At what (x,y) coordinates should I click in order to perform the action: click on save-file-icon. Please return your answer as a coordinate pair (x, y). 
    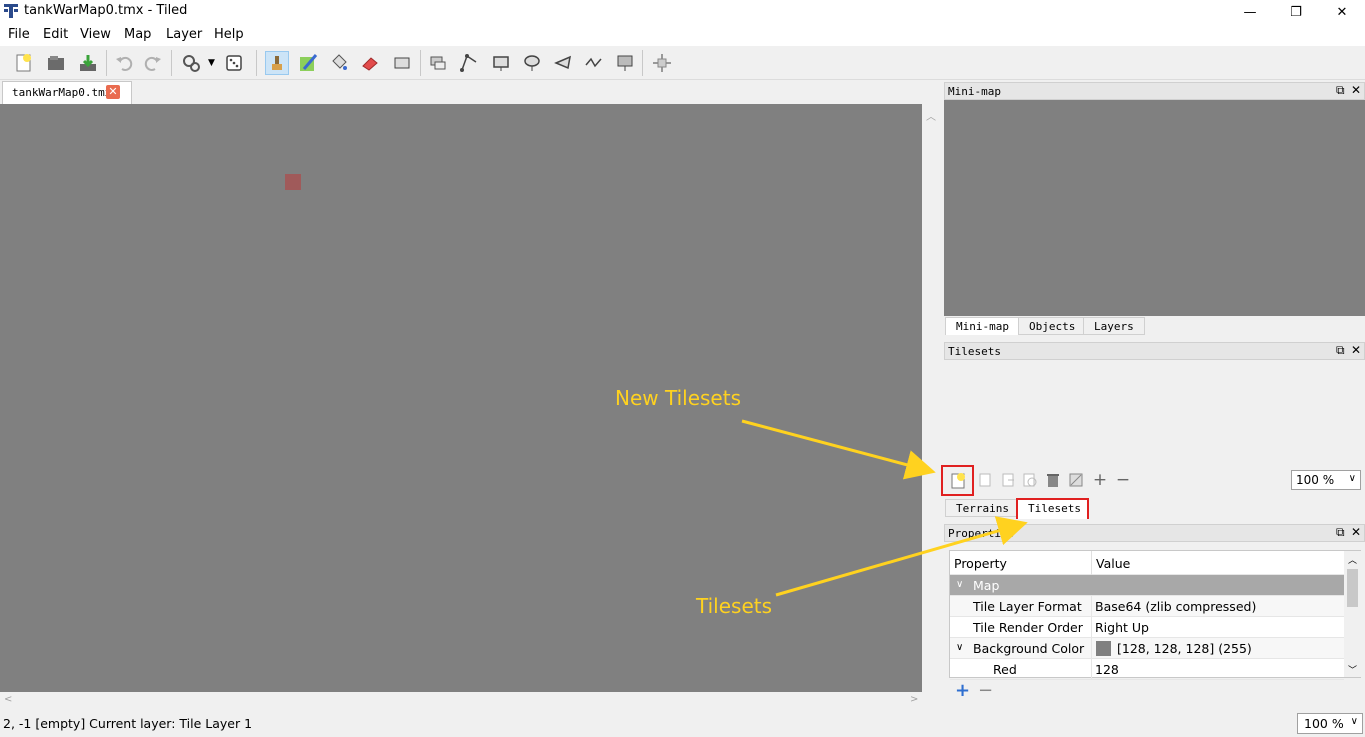
    Looking at the image, I should click on (88, 63).